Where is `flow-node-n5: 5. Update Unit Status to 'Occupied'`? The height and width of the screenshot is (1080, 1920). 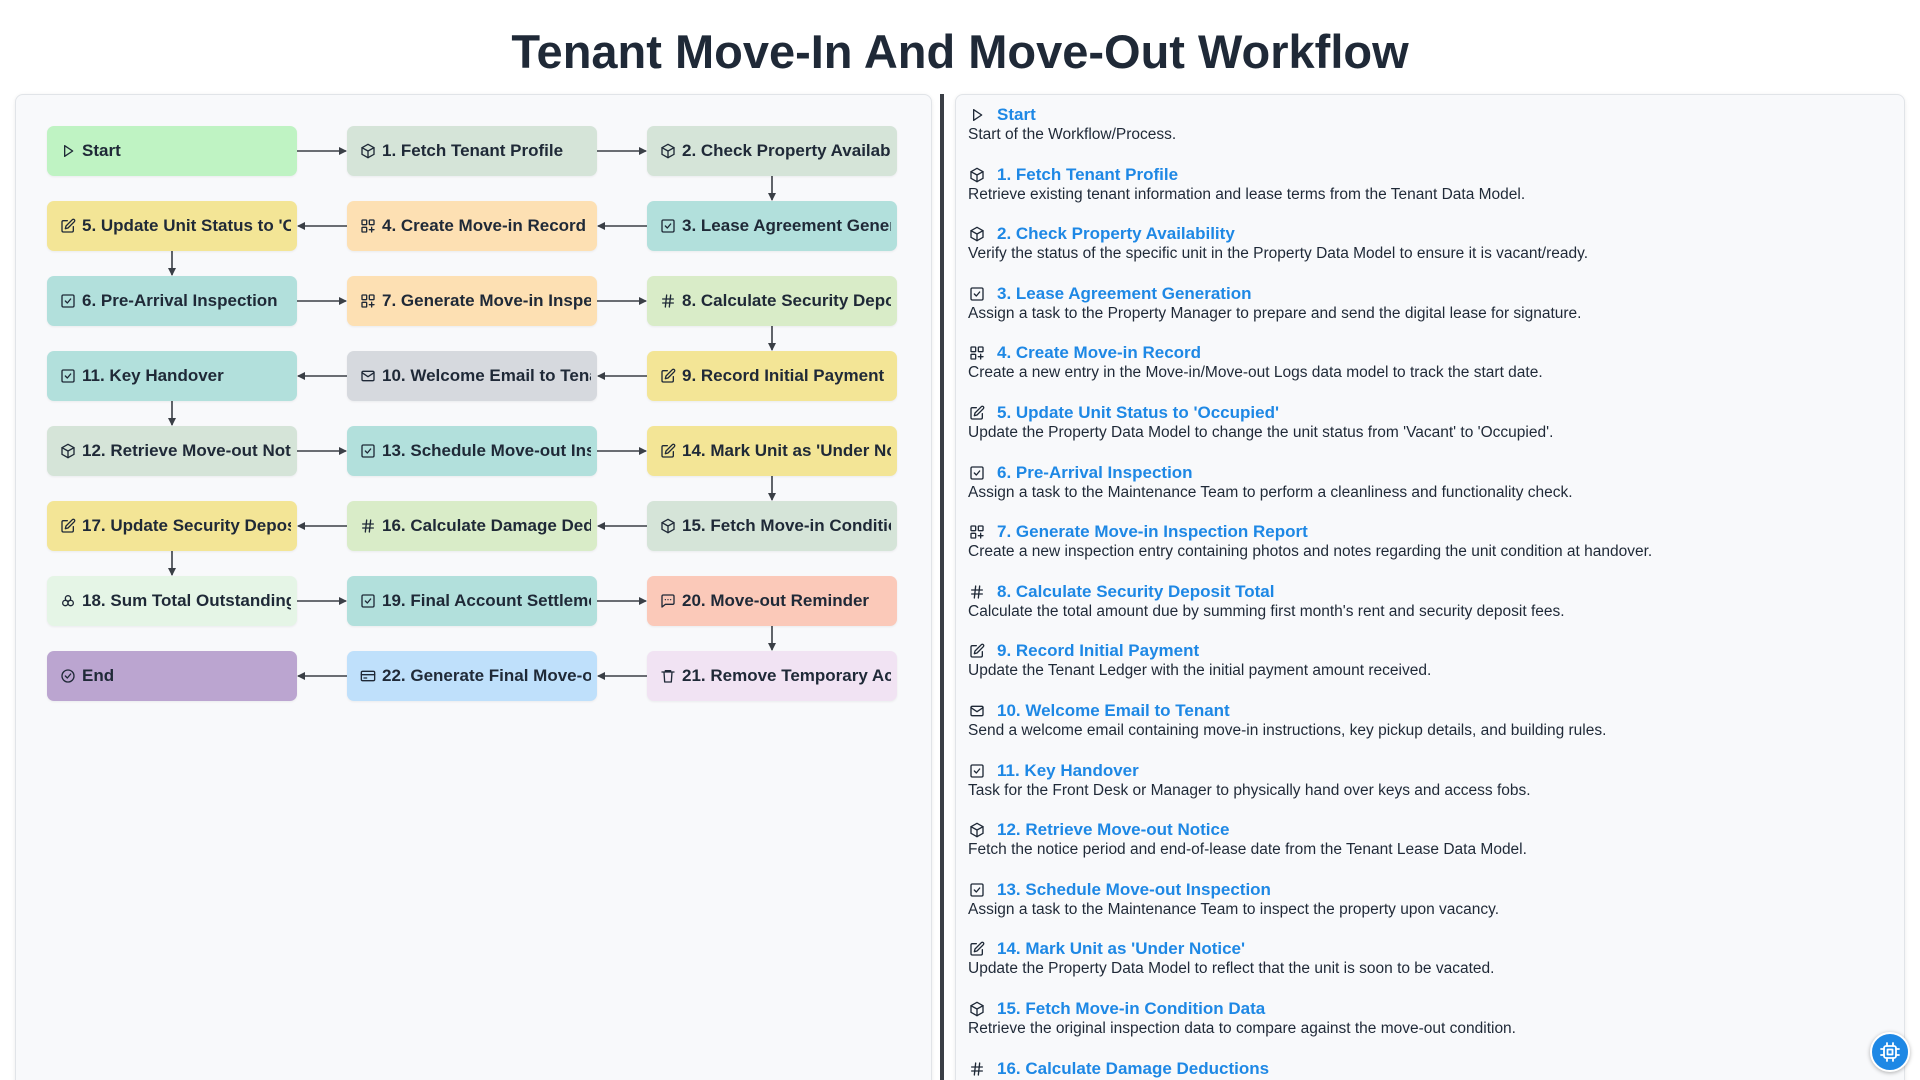
flow-node-n5: 5. Update Unit Status to 'Occupied' is located at coordinates (172, 226).